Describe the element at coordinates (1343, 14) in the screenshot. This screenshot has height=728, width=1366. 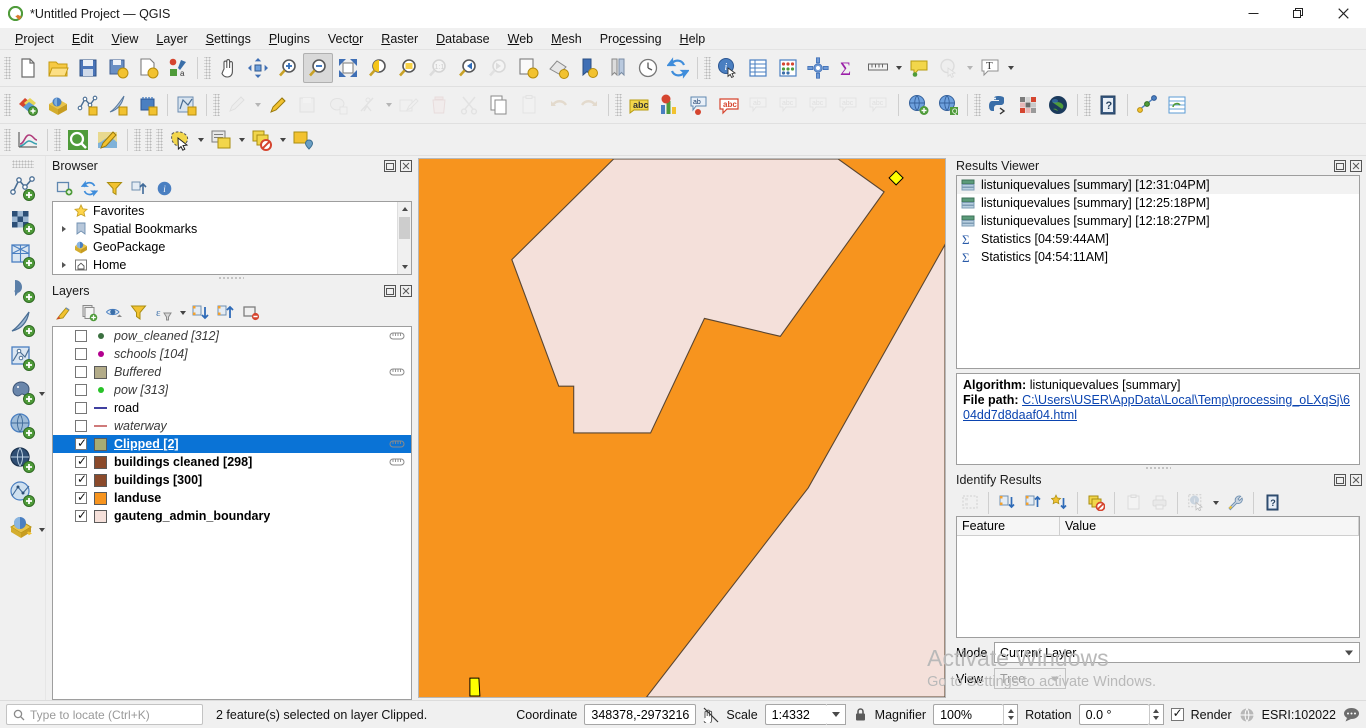
I see `close-button` at that location.